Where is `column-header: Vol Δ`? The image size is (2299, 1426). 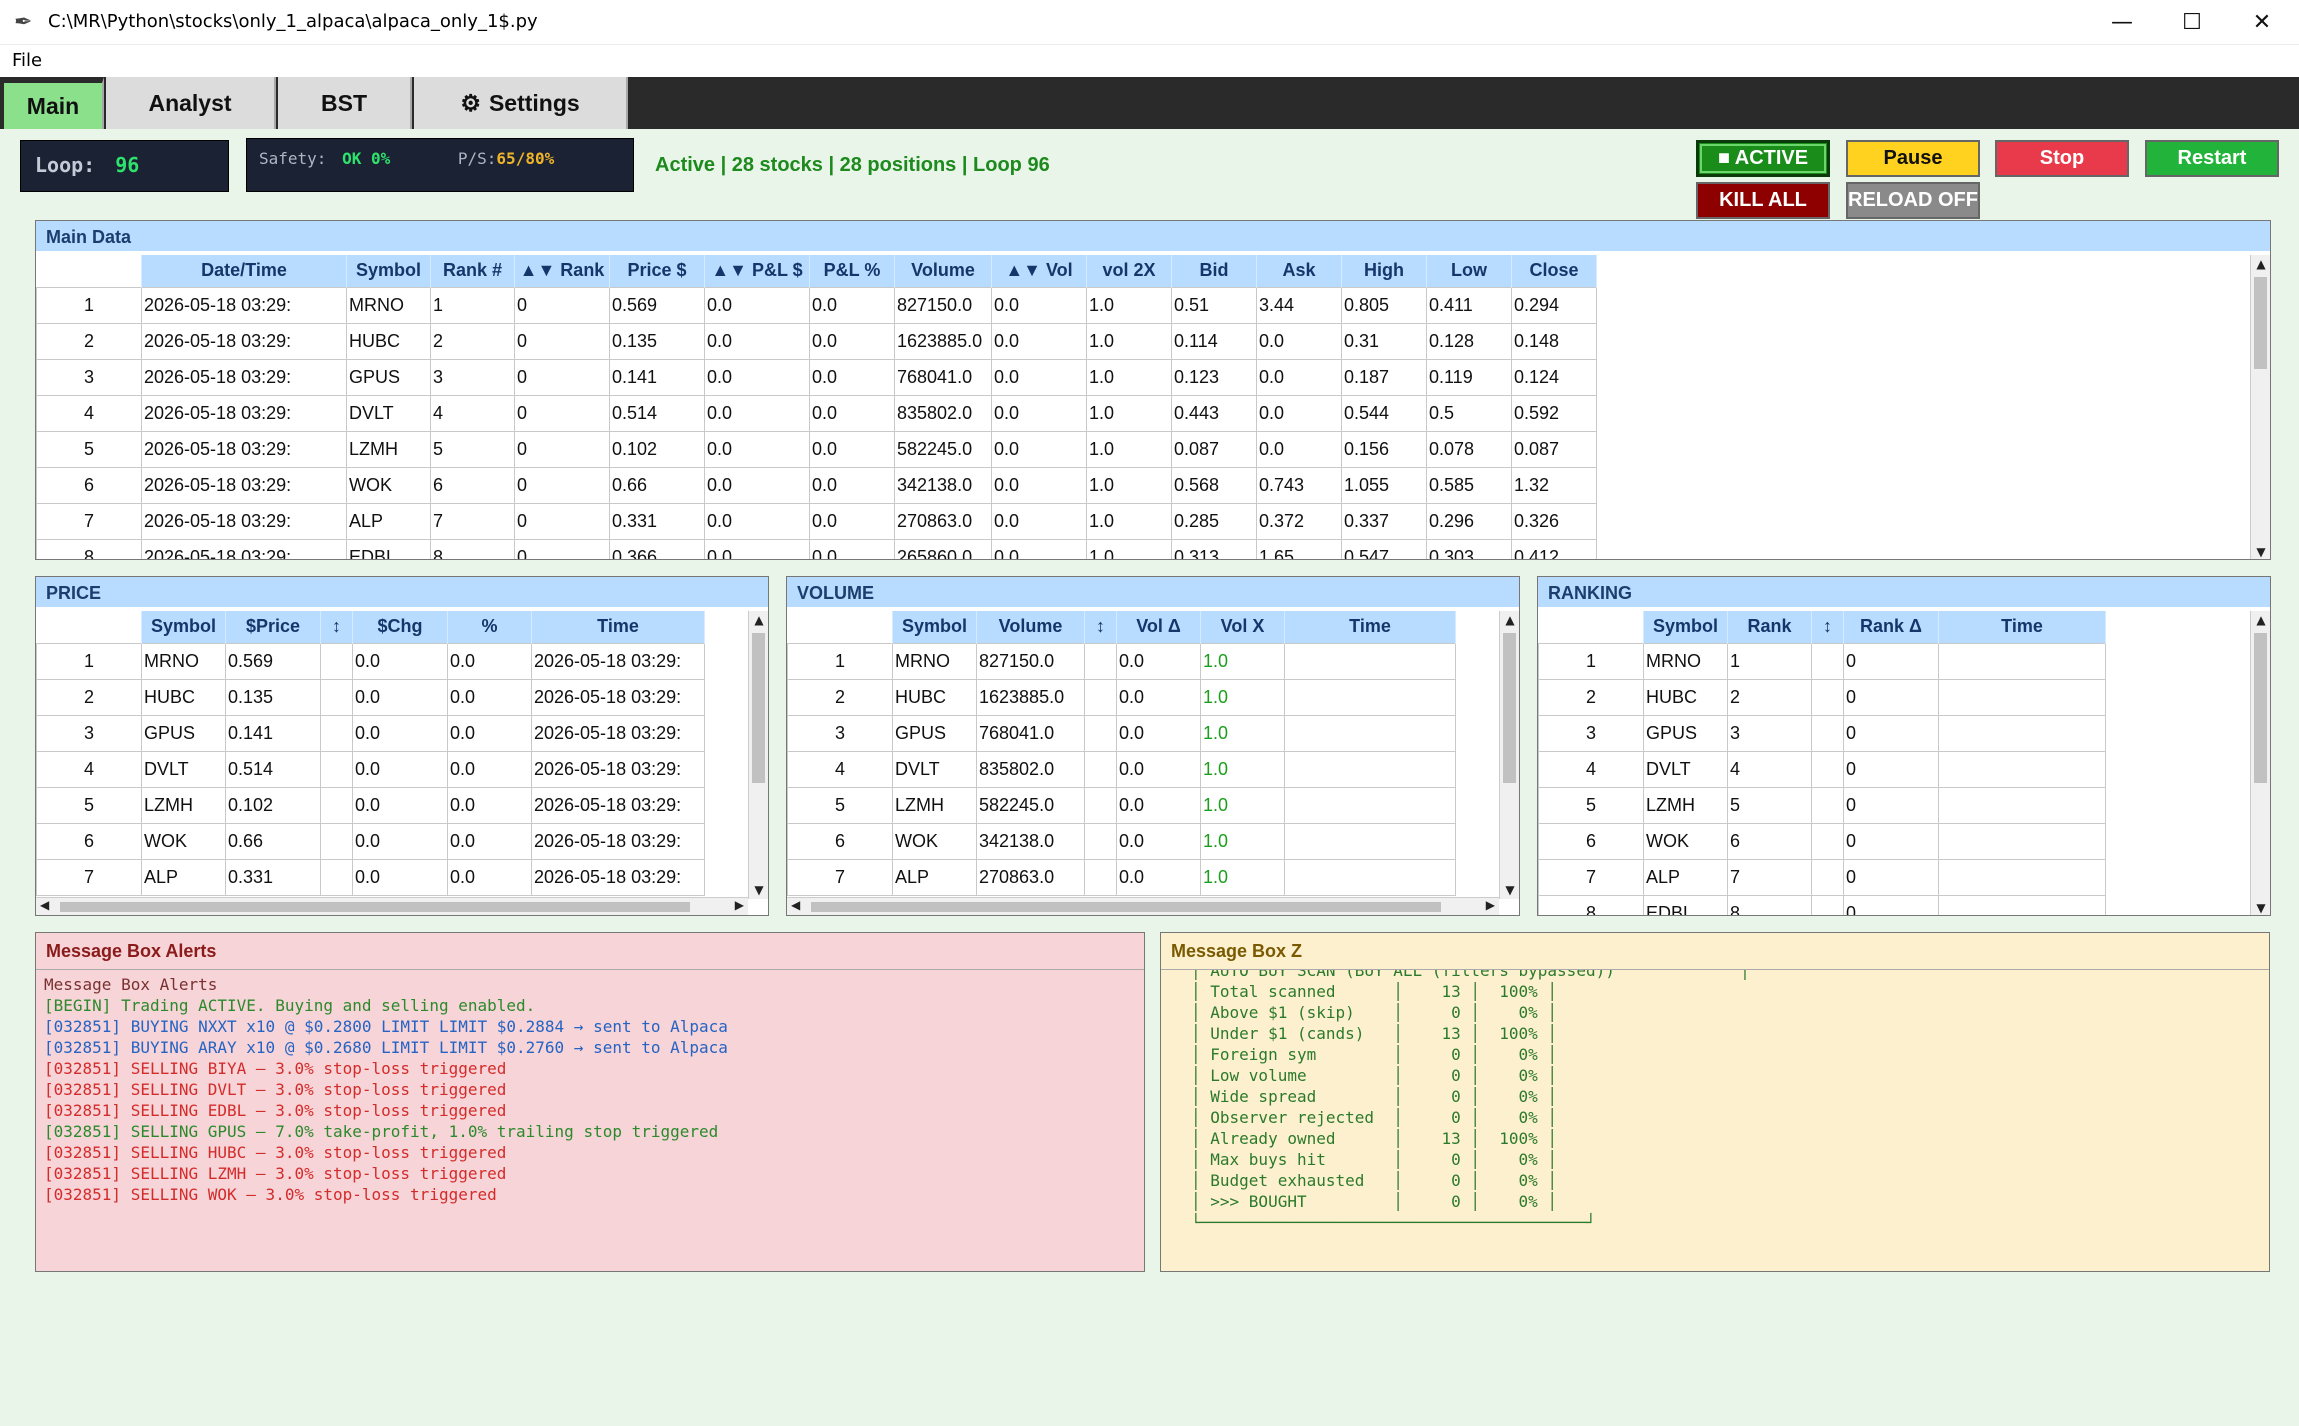
column-header: Vol Δ is located at coordinates (1158, 627).